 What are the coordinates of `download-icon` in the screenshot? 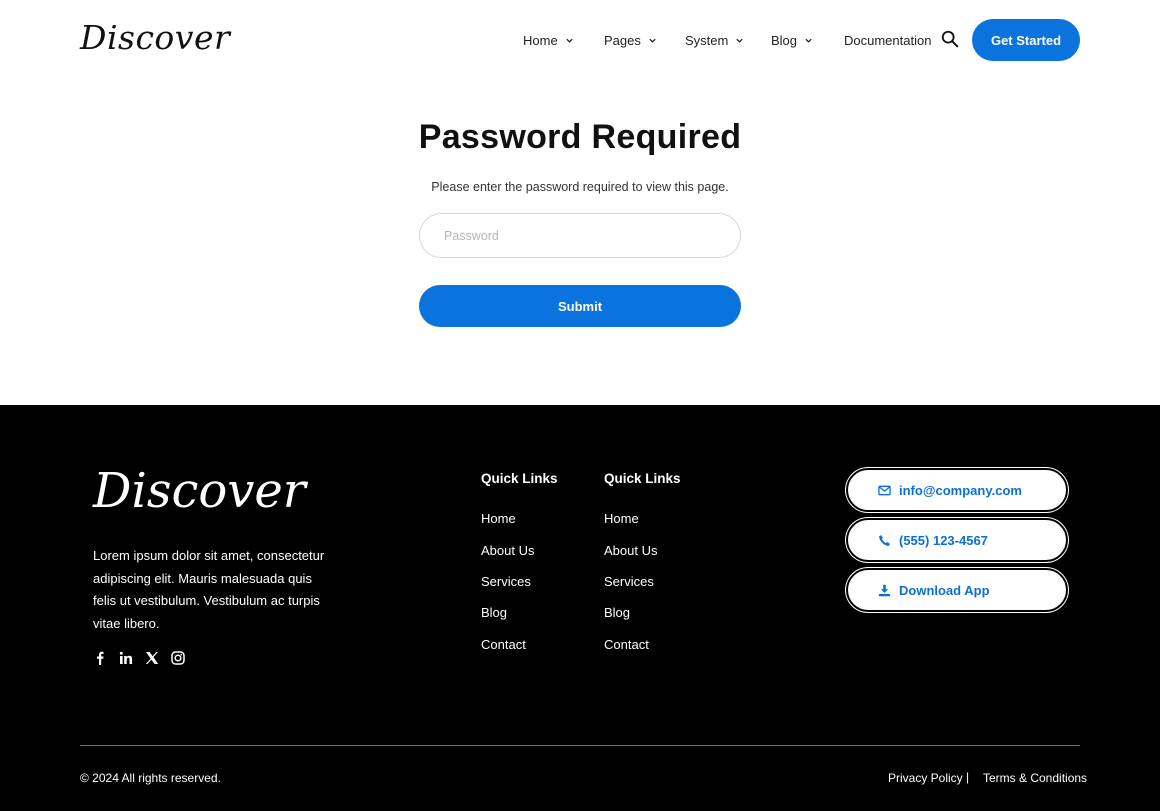 It's located at (884, 590).